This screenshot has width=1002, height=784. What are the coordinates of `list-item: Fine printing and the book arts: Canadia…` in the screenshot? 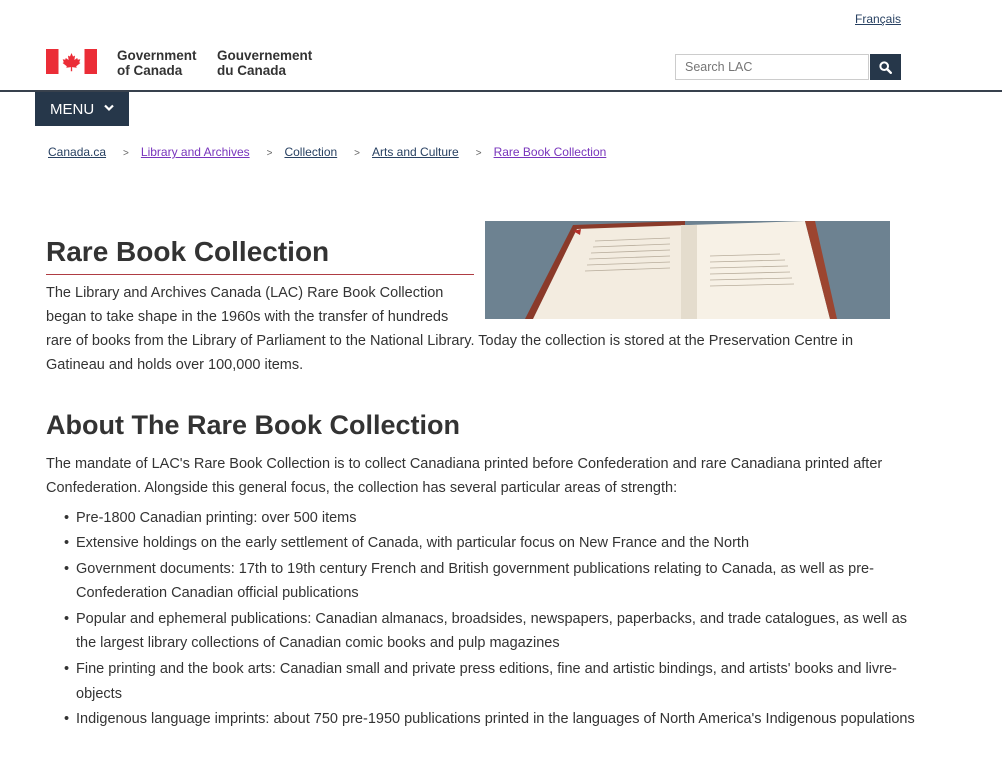 It's located at (495, 682).